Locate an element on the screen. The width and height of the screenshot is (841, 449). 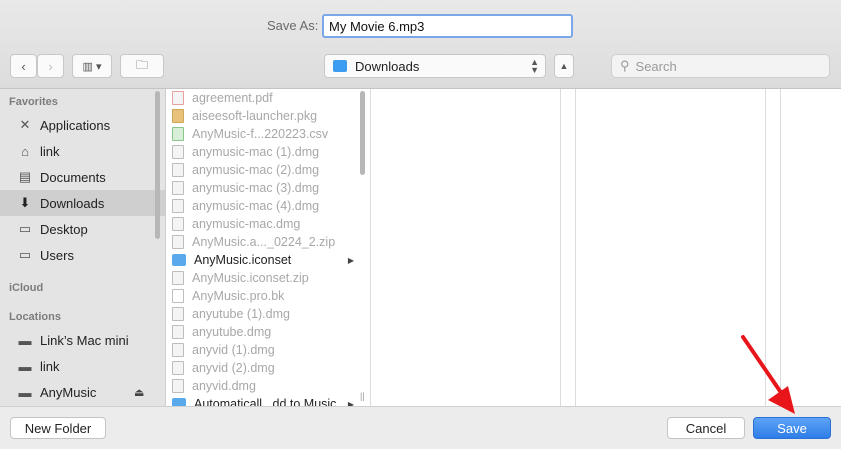
file-row: anyvid.dmg is located at coordinates (268, 386).